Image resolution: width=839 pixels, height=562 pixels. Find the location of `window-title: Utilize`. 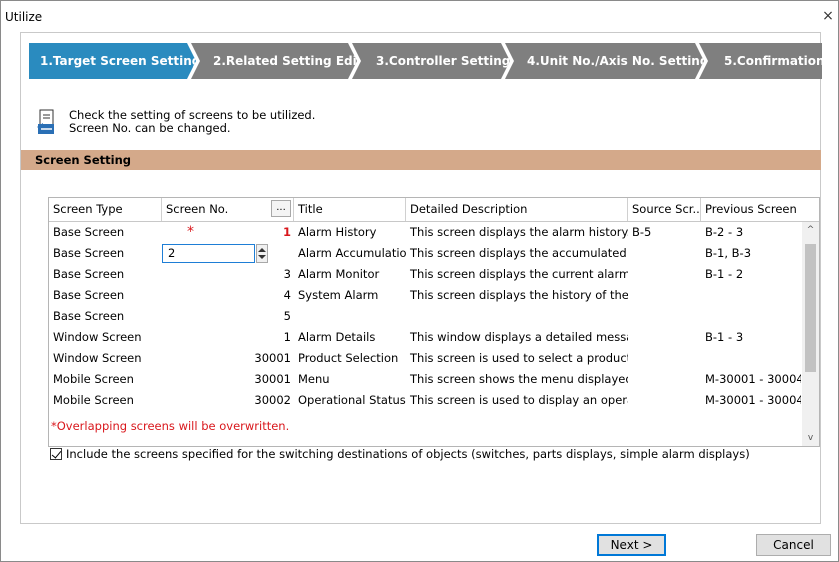

window-title: Utilize is located at coordinates (24, 17).